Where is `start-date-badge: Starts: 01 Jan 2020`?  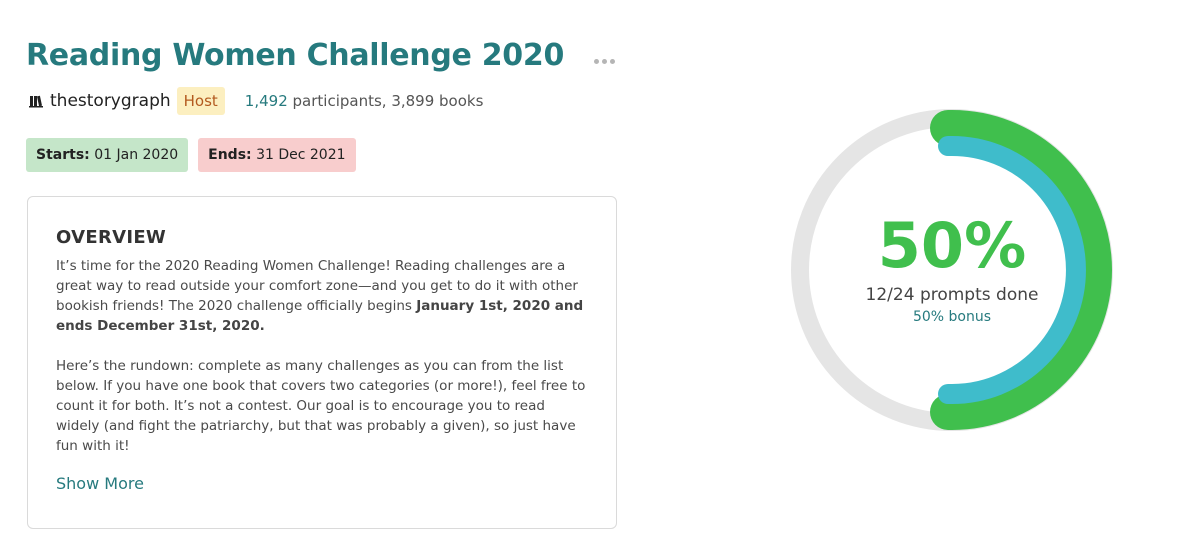
start-date-badge: Starts: 01 Jan 2020 is located at coordinates (107, 155).